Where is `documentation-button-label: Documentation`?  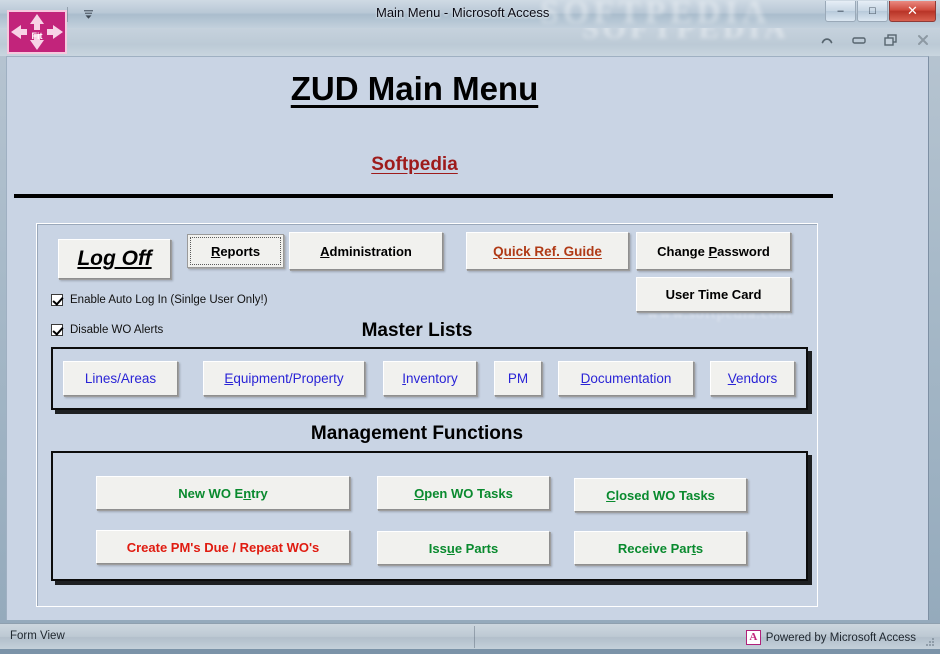
documentation-button-label: Documentation is located at coordinates (626, 378).